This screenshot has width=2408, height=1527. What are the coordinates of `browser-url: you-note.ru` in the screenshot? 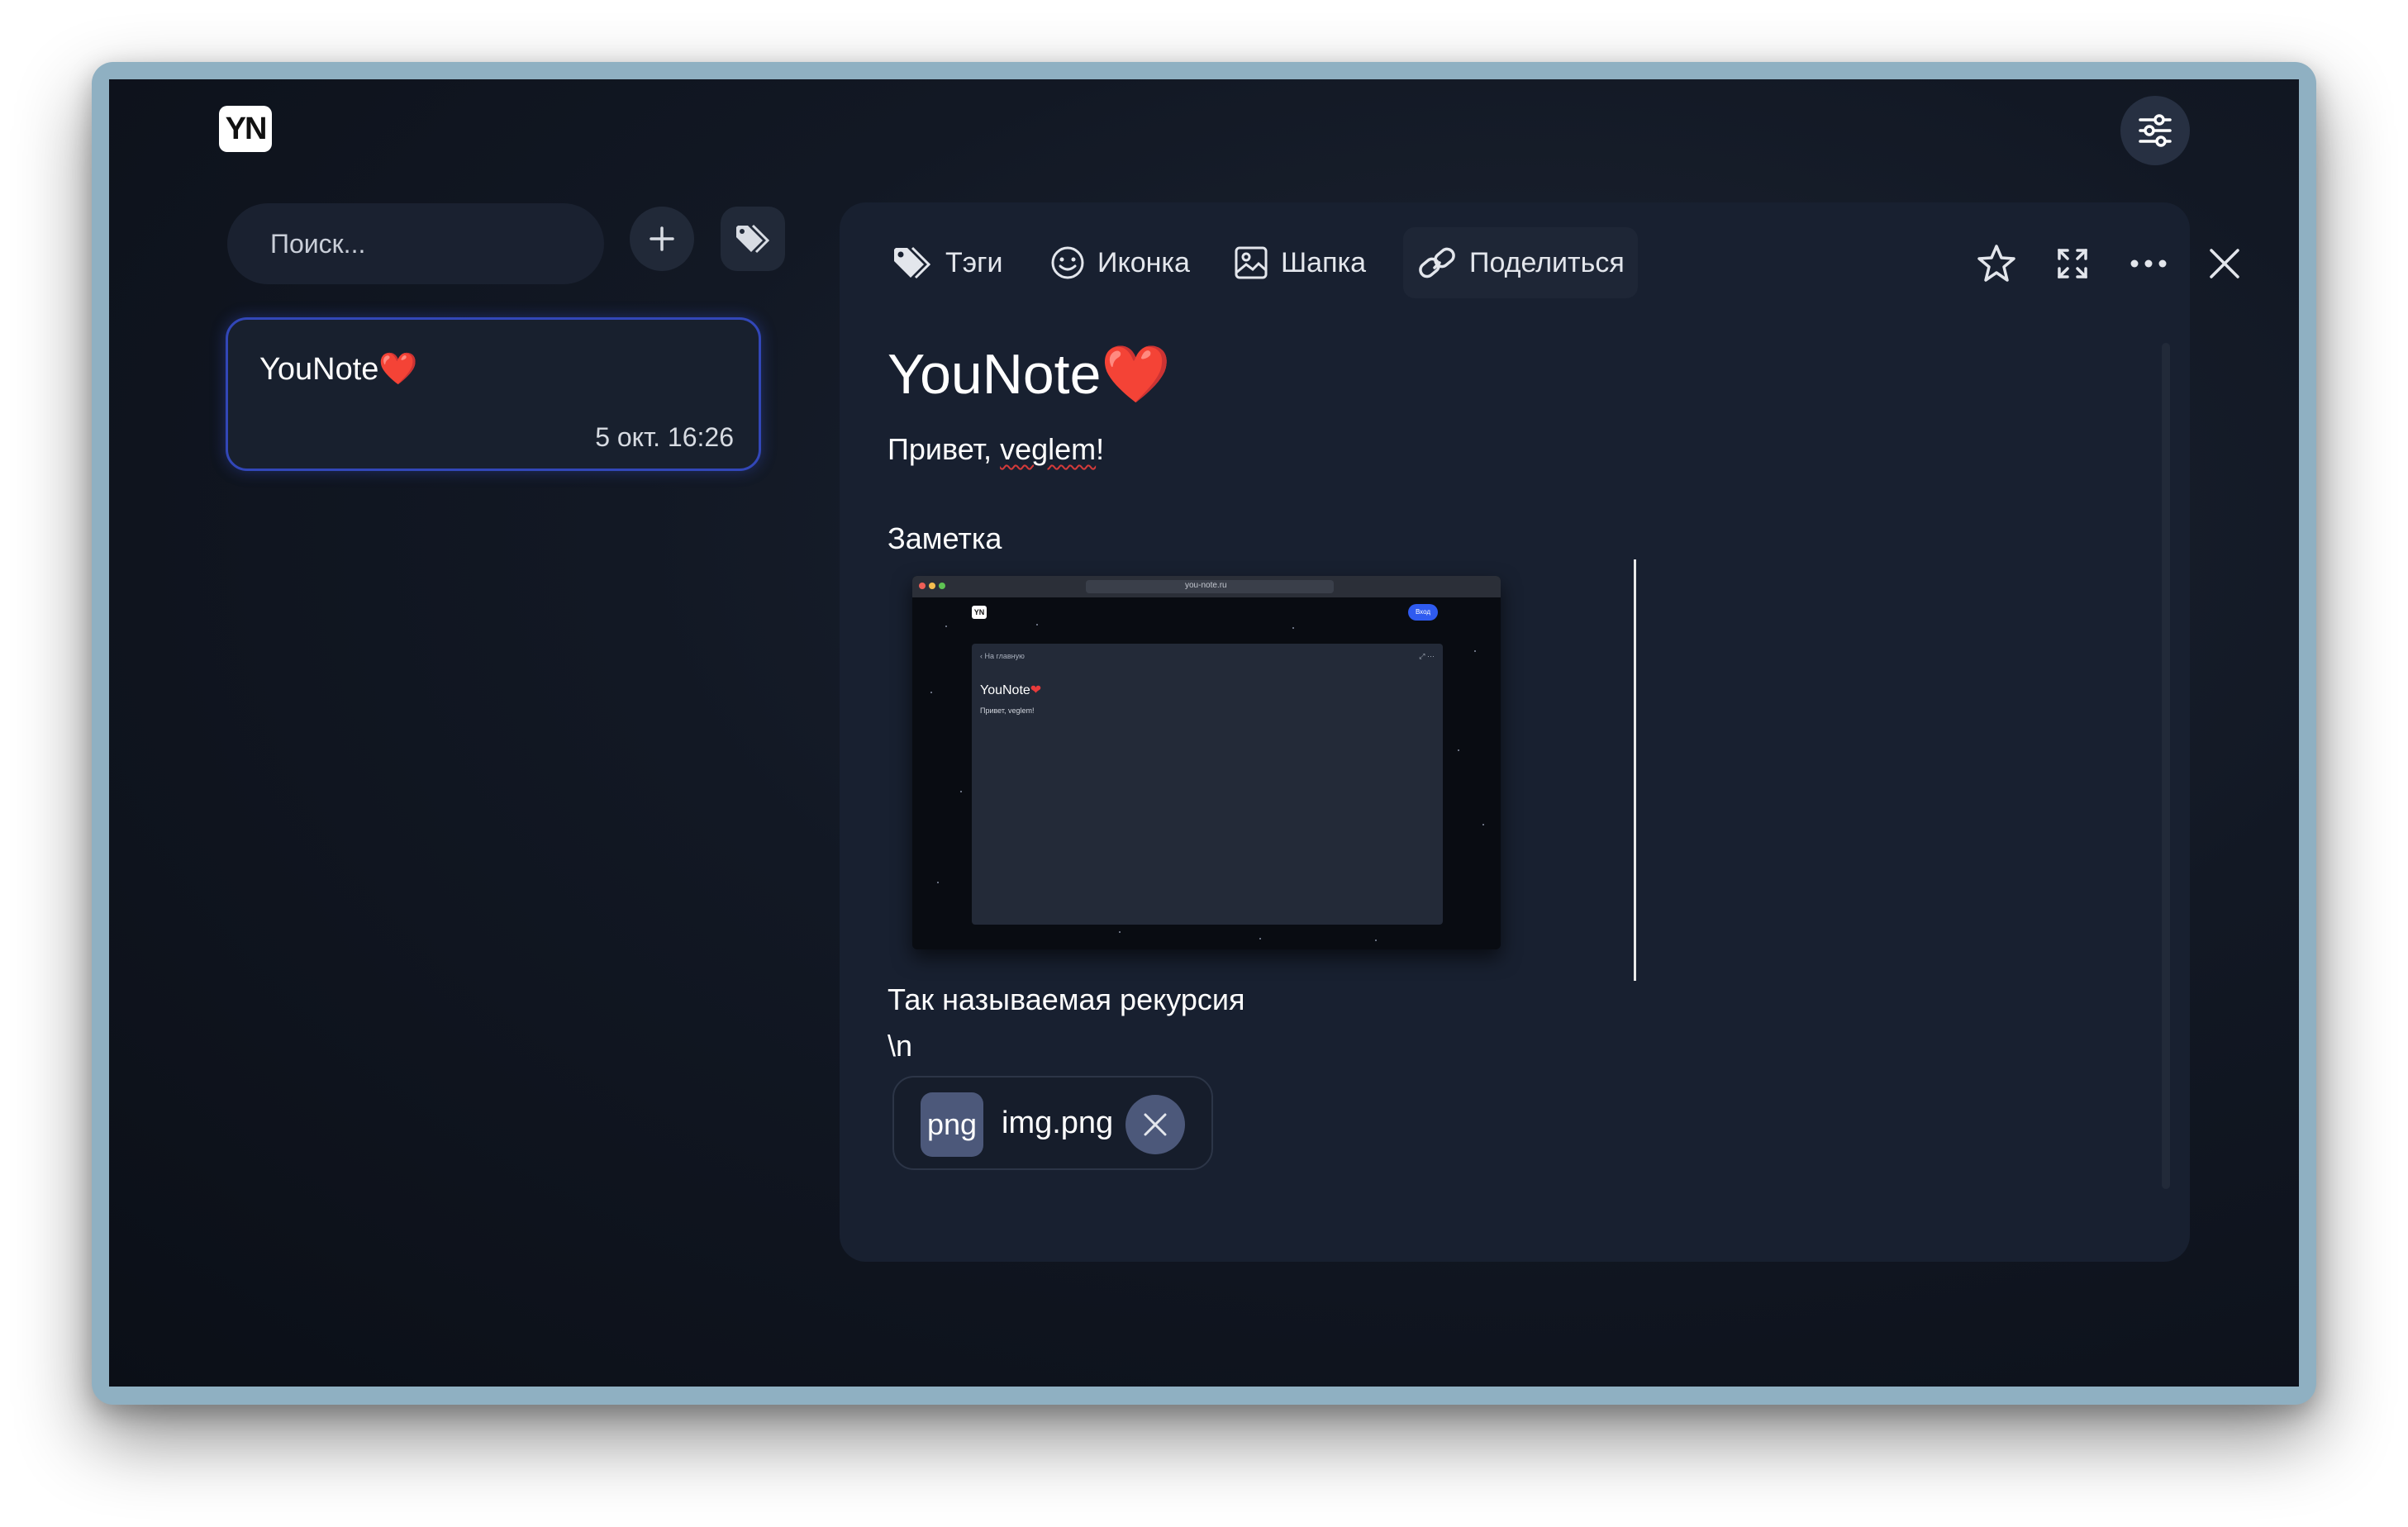 It's located at (1206, 586).